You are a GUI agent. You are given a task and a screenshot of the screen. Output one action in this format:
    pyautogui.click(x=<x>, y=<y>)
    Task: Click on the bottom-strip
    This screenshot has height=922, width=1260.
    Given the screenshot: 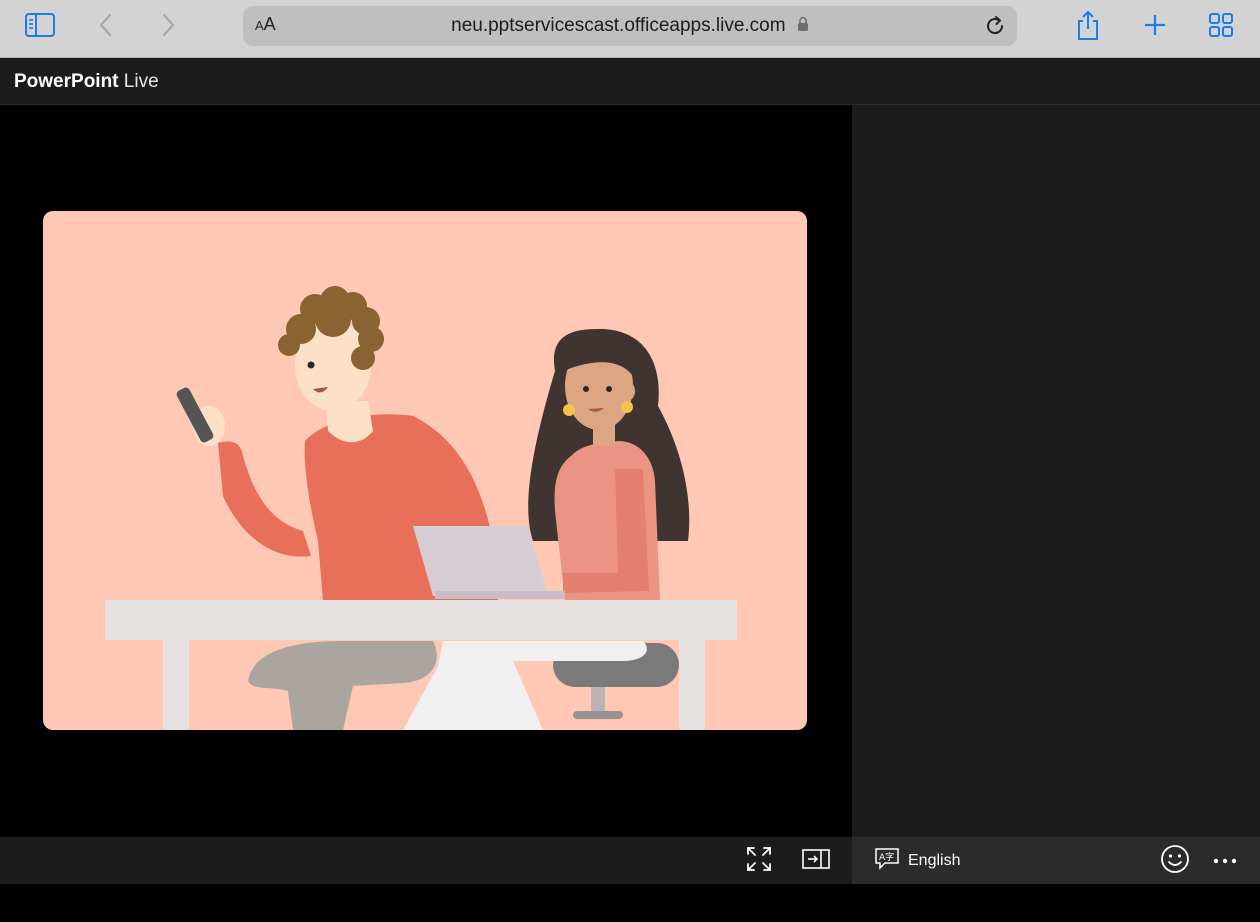 What is the action you would take?
    pyautogui.click(x=630, y=903)
    